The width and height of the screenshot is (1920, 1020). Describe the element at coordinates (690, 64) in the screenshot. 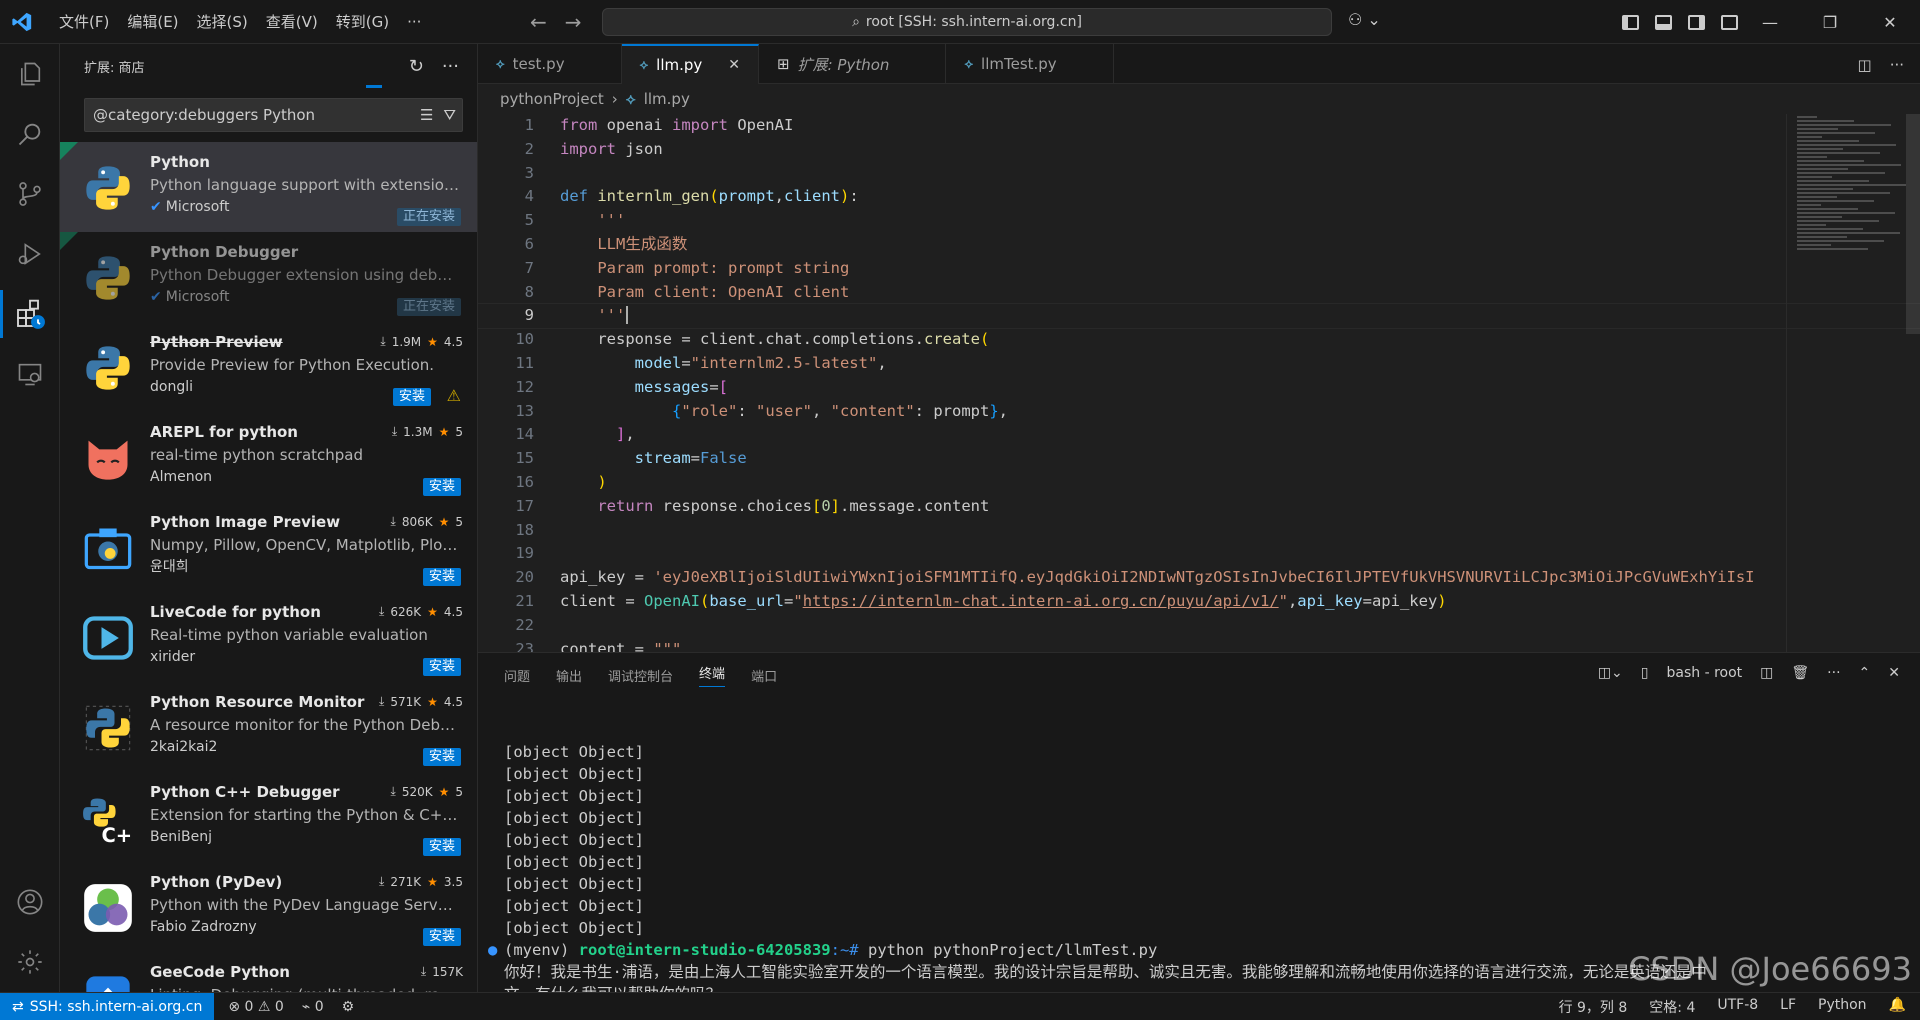

I see `editor-tab: ⟡ llm.py ✕` at that location.